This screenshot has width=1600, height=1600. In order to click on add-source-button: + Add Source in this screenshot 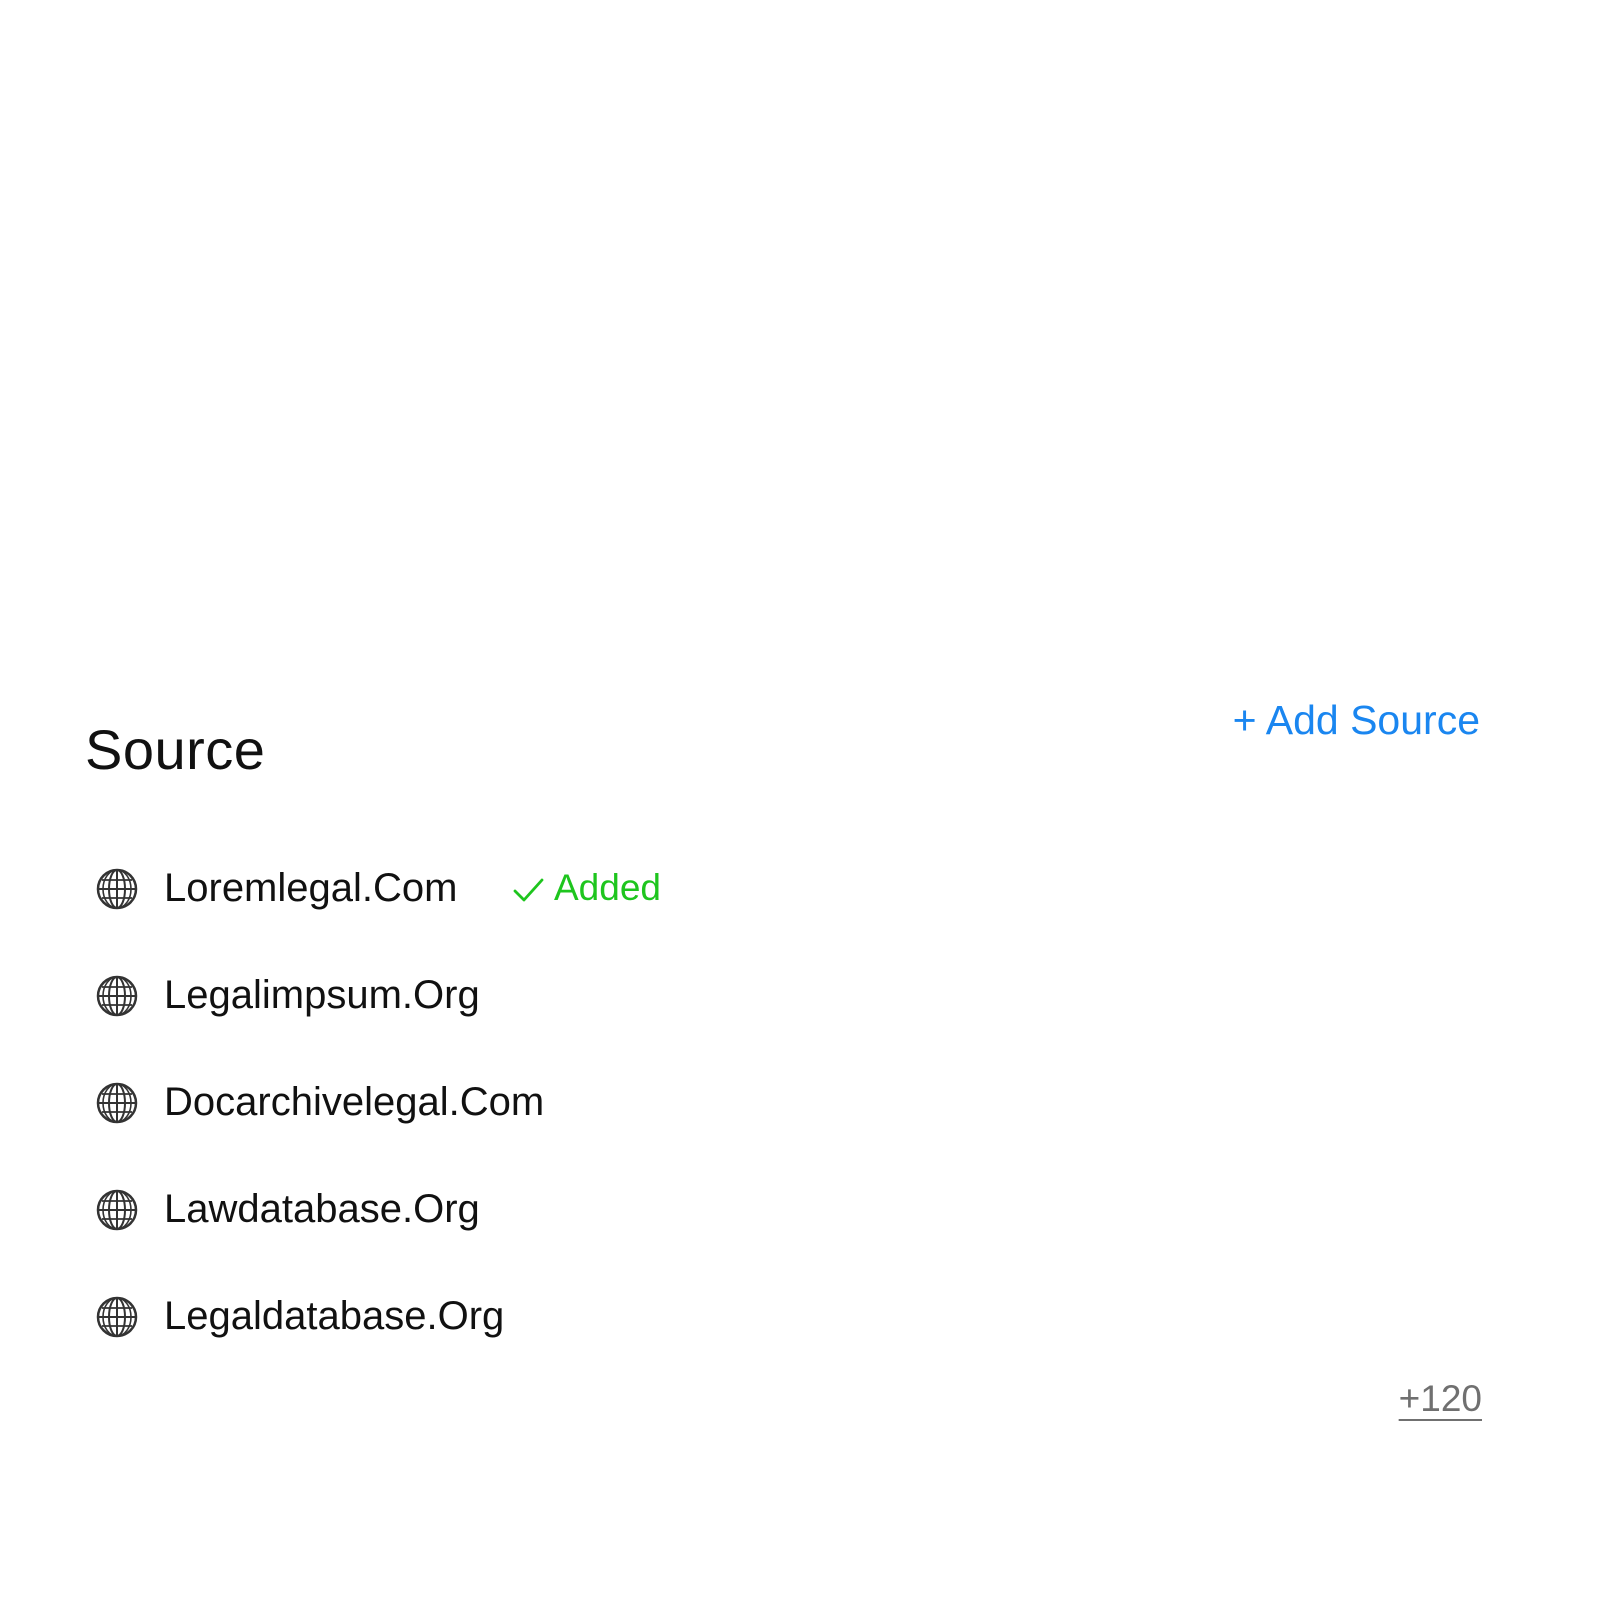, I will do `click(1356, 720)`.